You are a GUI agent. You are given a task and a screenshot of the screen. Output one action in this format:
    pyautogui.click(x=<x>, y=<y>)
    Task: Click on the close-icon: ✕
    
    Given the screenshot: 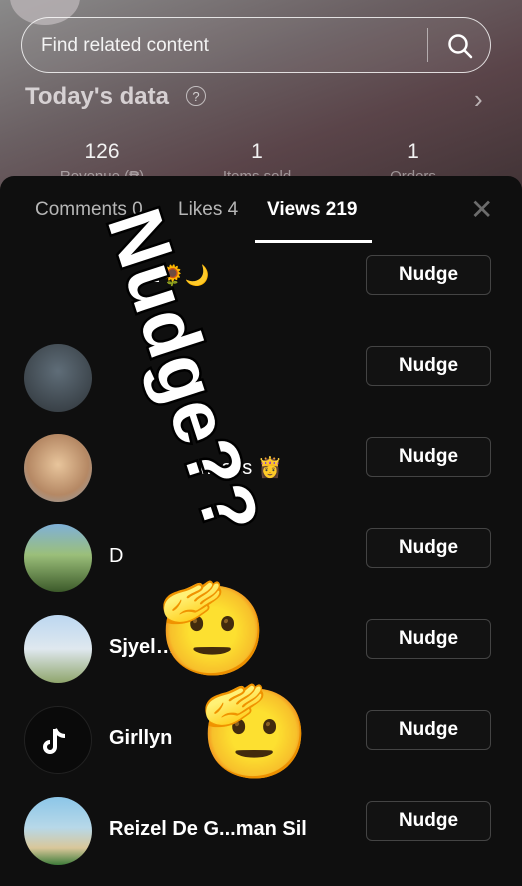 What is the action you would take?
    pyautogui.click(x=481, y=210)
    